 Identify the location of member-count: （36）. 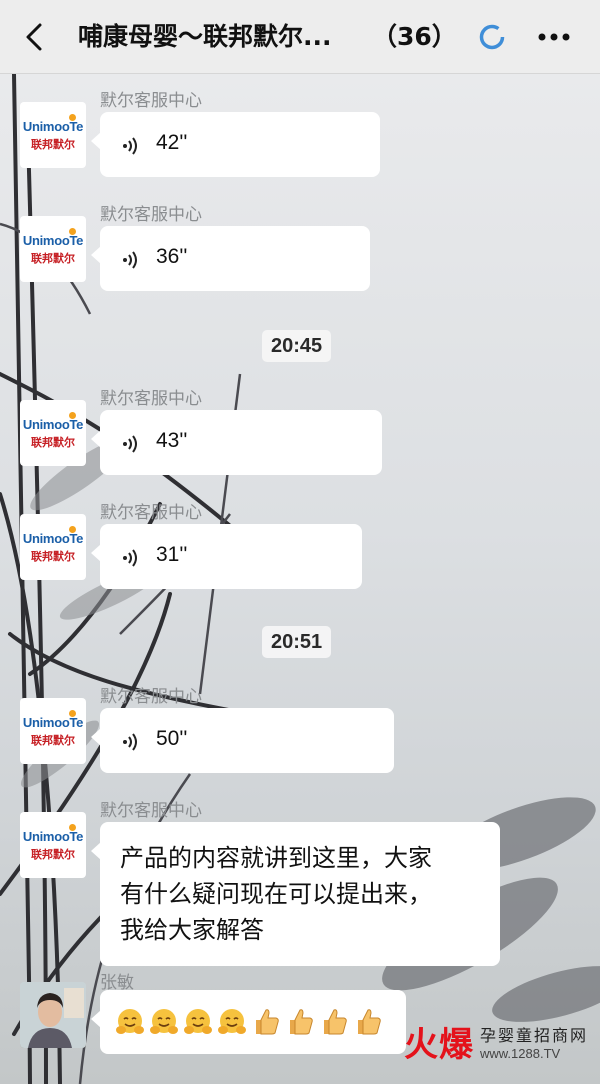
(414, 36).